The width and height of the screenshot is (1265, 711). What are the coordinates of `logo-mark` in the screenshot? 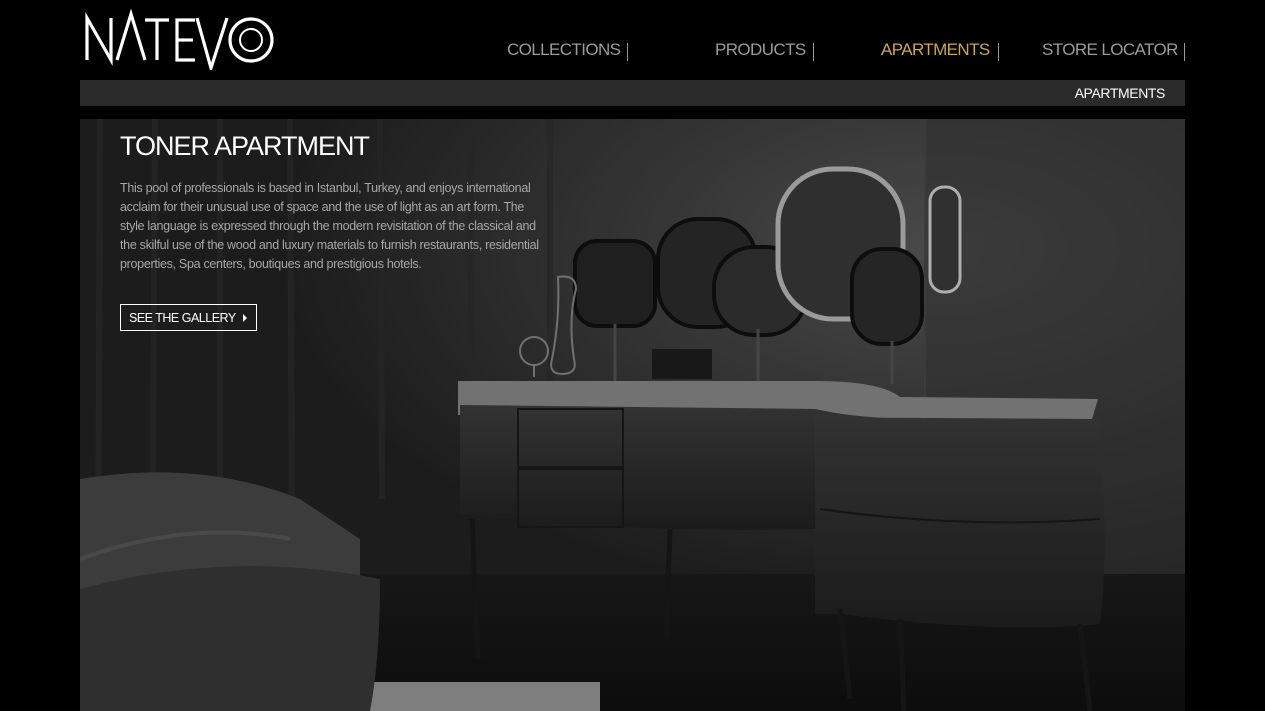 It's located at (179, 39).